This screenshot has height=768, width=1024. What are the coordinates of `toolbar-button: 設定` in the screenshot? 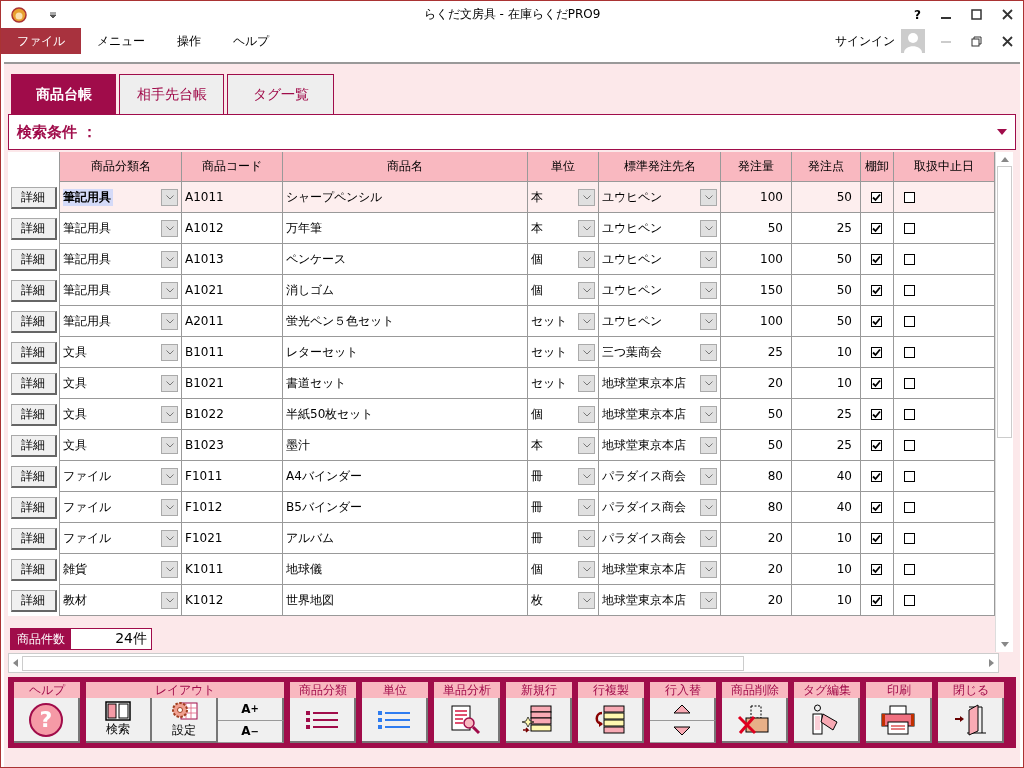 It's located at (185, 720).